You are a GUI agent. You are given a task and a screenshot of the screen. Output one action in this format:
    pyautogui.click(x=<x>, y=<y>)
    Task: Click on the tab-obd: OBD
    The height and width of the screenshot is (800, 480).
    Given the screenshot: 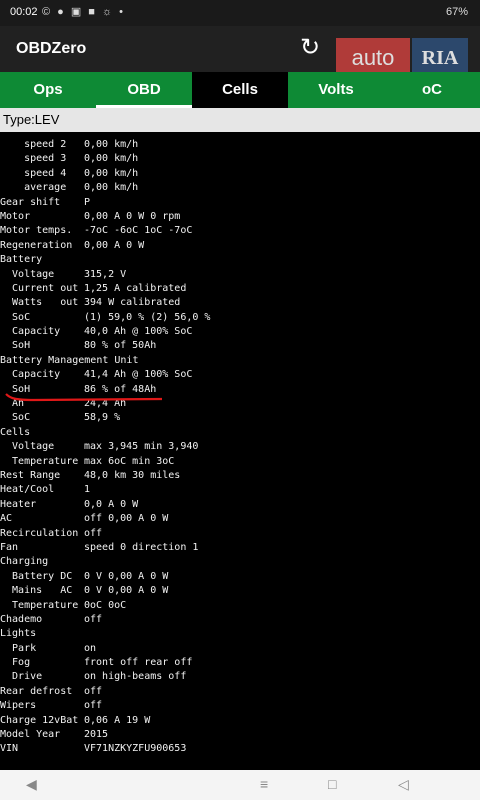 What is the action you would take?
    pyautogui.click(x=144, y=90)
    